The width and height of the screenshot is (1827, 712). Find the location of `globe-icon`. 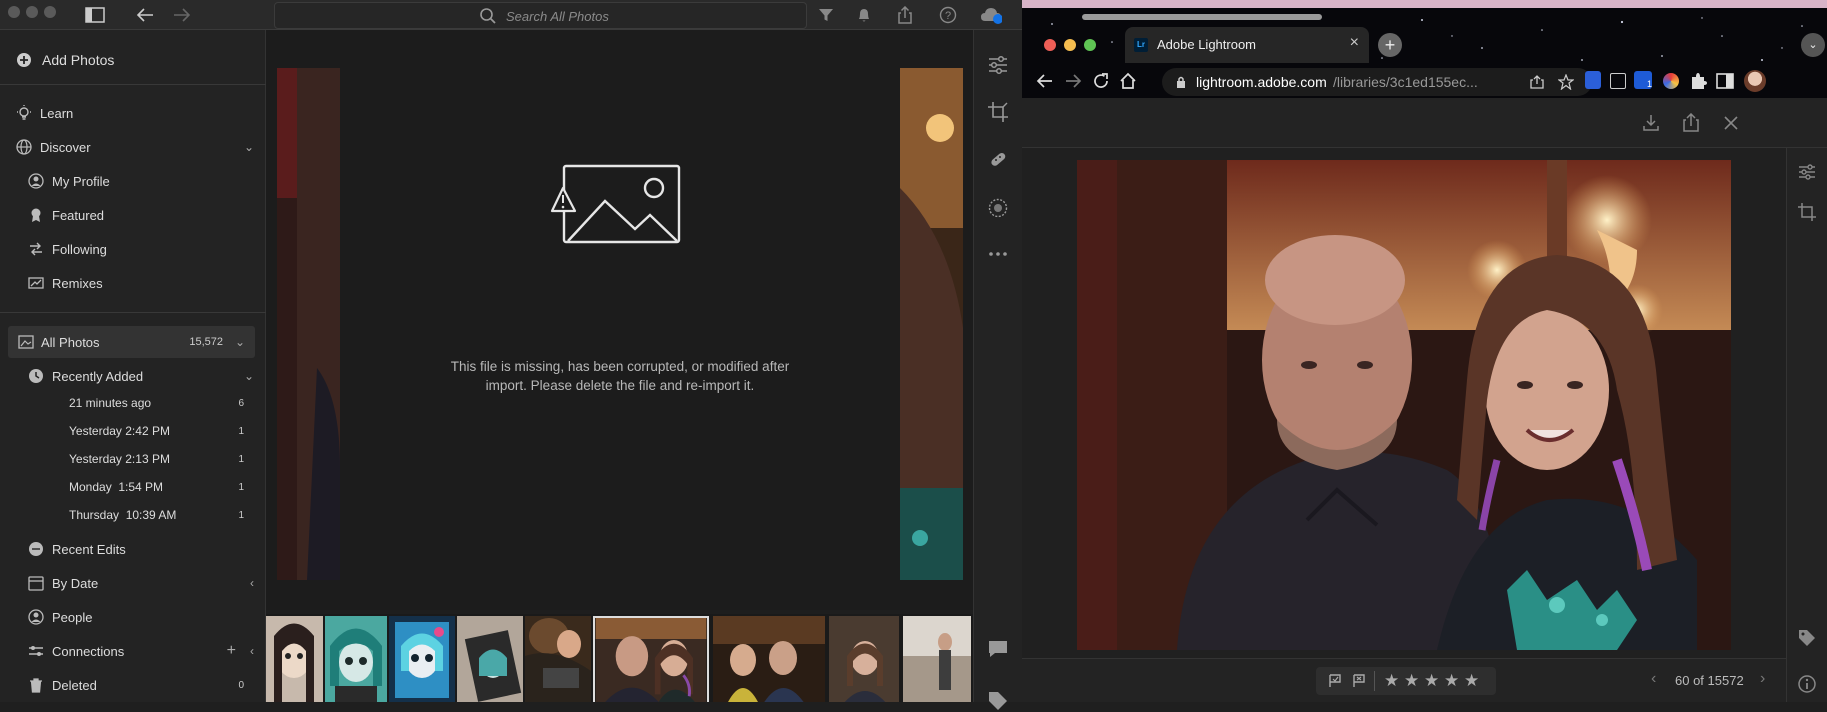

globe-icon is located at coordinates (24, 147).